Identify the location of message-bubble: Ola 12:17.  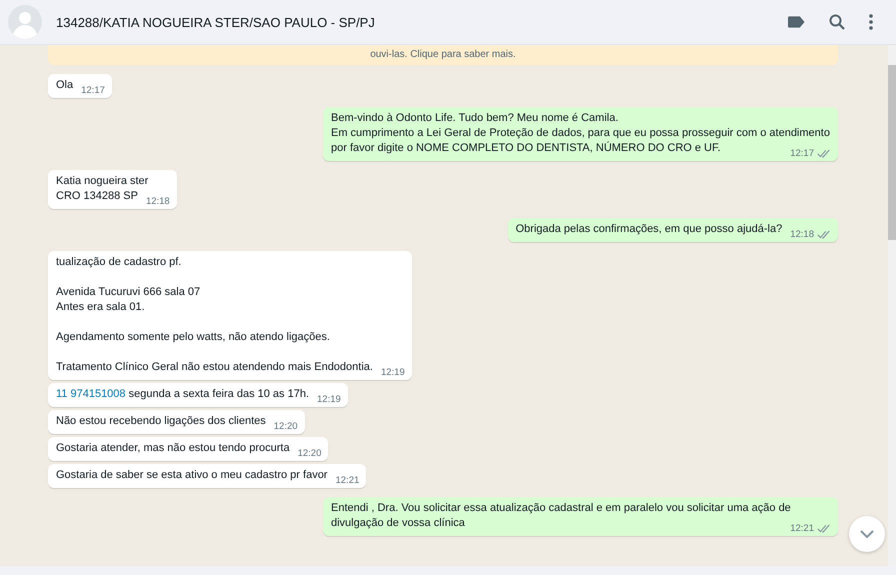
(80, 86).